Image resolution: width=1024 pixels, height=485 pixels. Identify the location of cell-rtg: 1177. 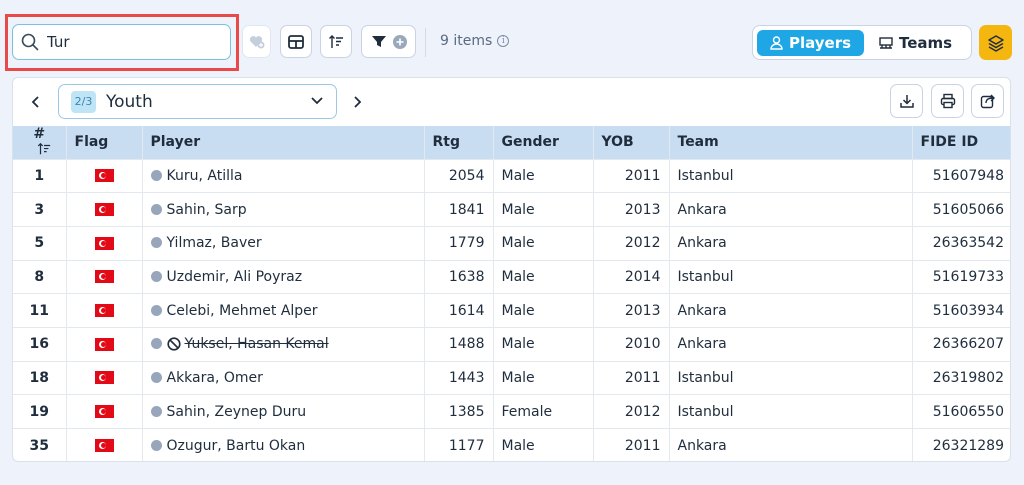
(459, 444).